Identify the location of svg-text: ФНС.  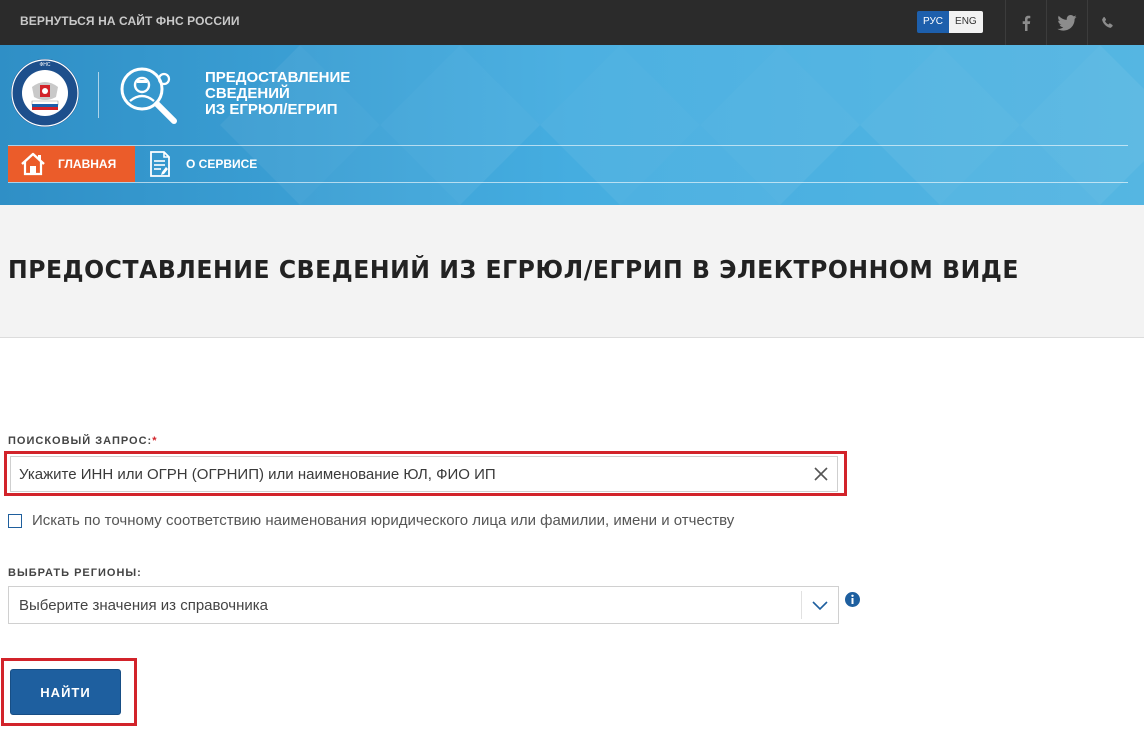
(44, 65).